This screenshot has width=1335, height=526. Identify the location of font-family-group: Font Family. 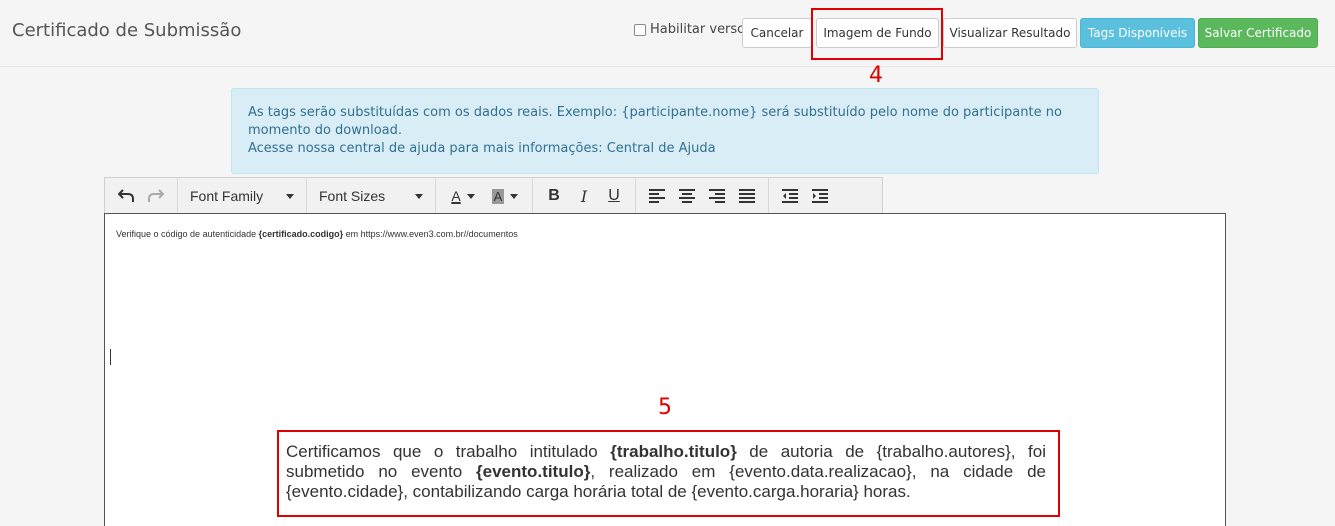
(242, 196).